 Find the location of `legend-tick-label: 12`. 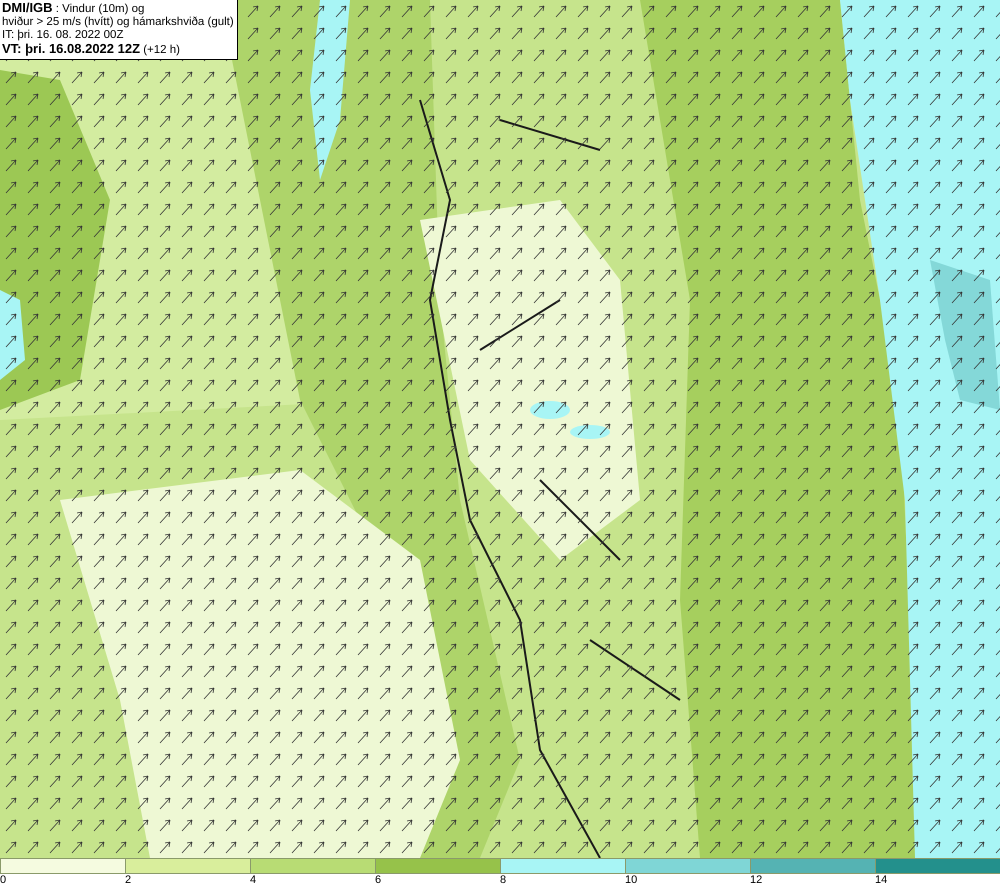

legend-tick-label: 12 is located at coordinates (756, 880).